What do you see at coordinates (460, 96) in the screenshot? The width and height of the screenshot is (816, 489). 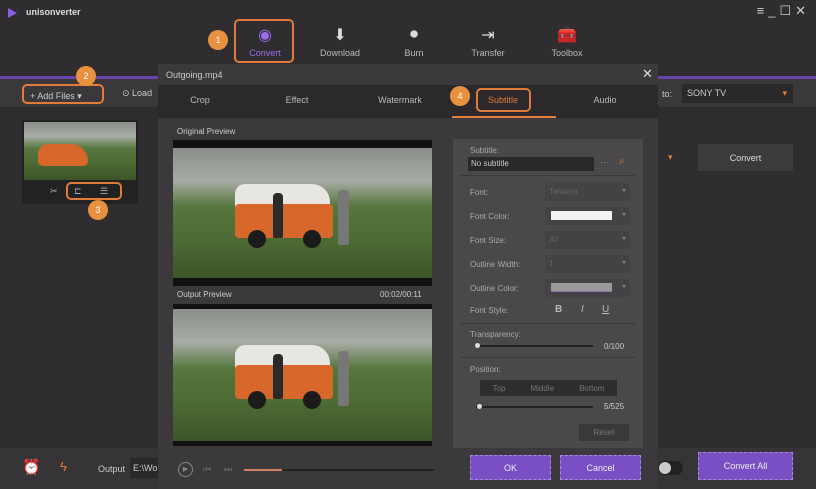 I see `step-badge-4: 4` at bounding box center [460, 96].